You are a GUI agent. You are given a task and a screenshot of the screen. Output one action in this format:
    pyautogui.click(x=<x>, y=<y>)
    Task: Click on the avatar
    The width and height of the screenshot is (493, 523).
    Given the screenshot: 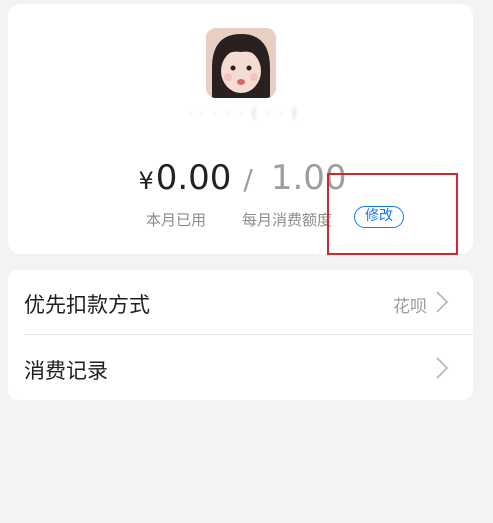 What is the action you would take?
    pyautogui.click(x=241, y=63)
    